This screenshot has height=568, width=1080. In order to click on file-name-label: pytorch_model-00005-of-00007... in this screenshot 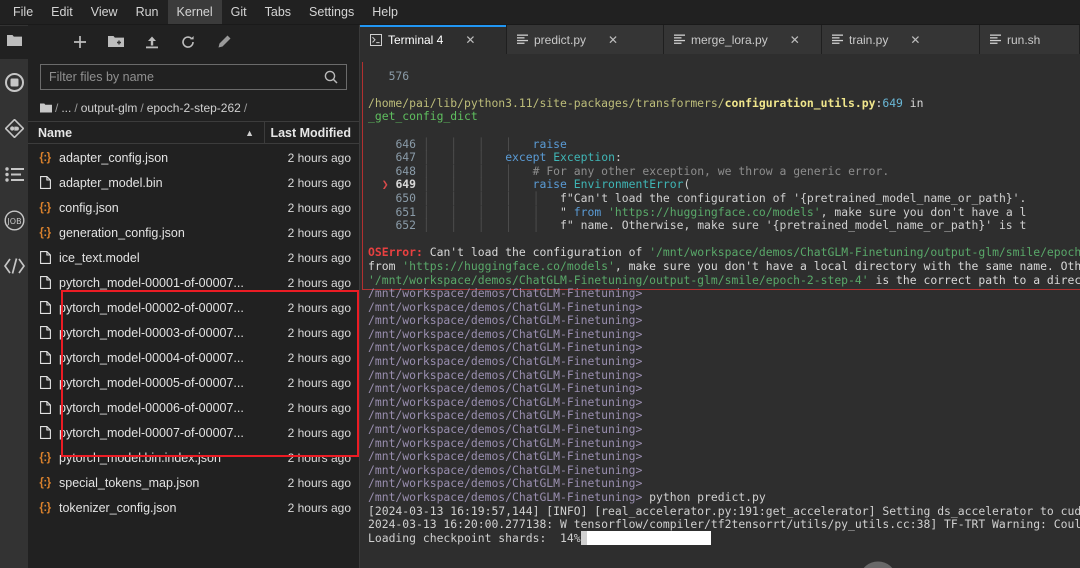, I will do `click(151, 382)`.